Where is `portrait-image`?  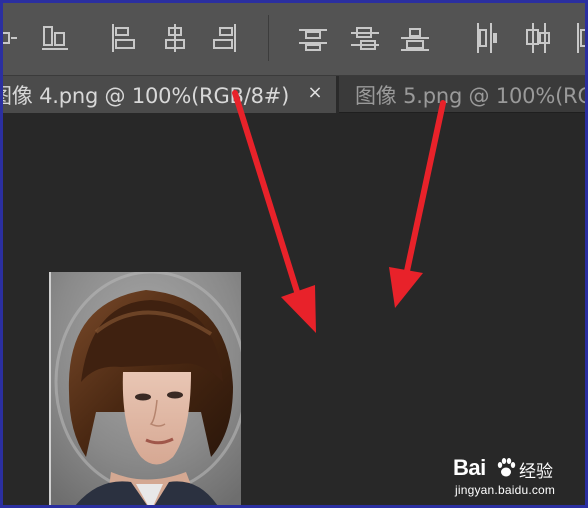 portrait-image is located at coordinates (146, 388).